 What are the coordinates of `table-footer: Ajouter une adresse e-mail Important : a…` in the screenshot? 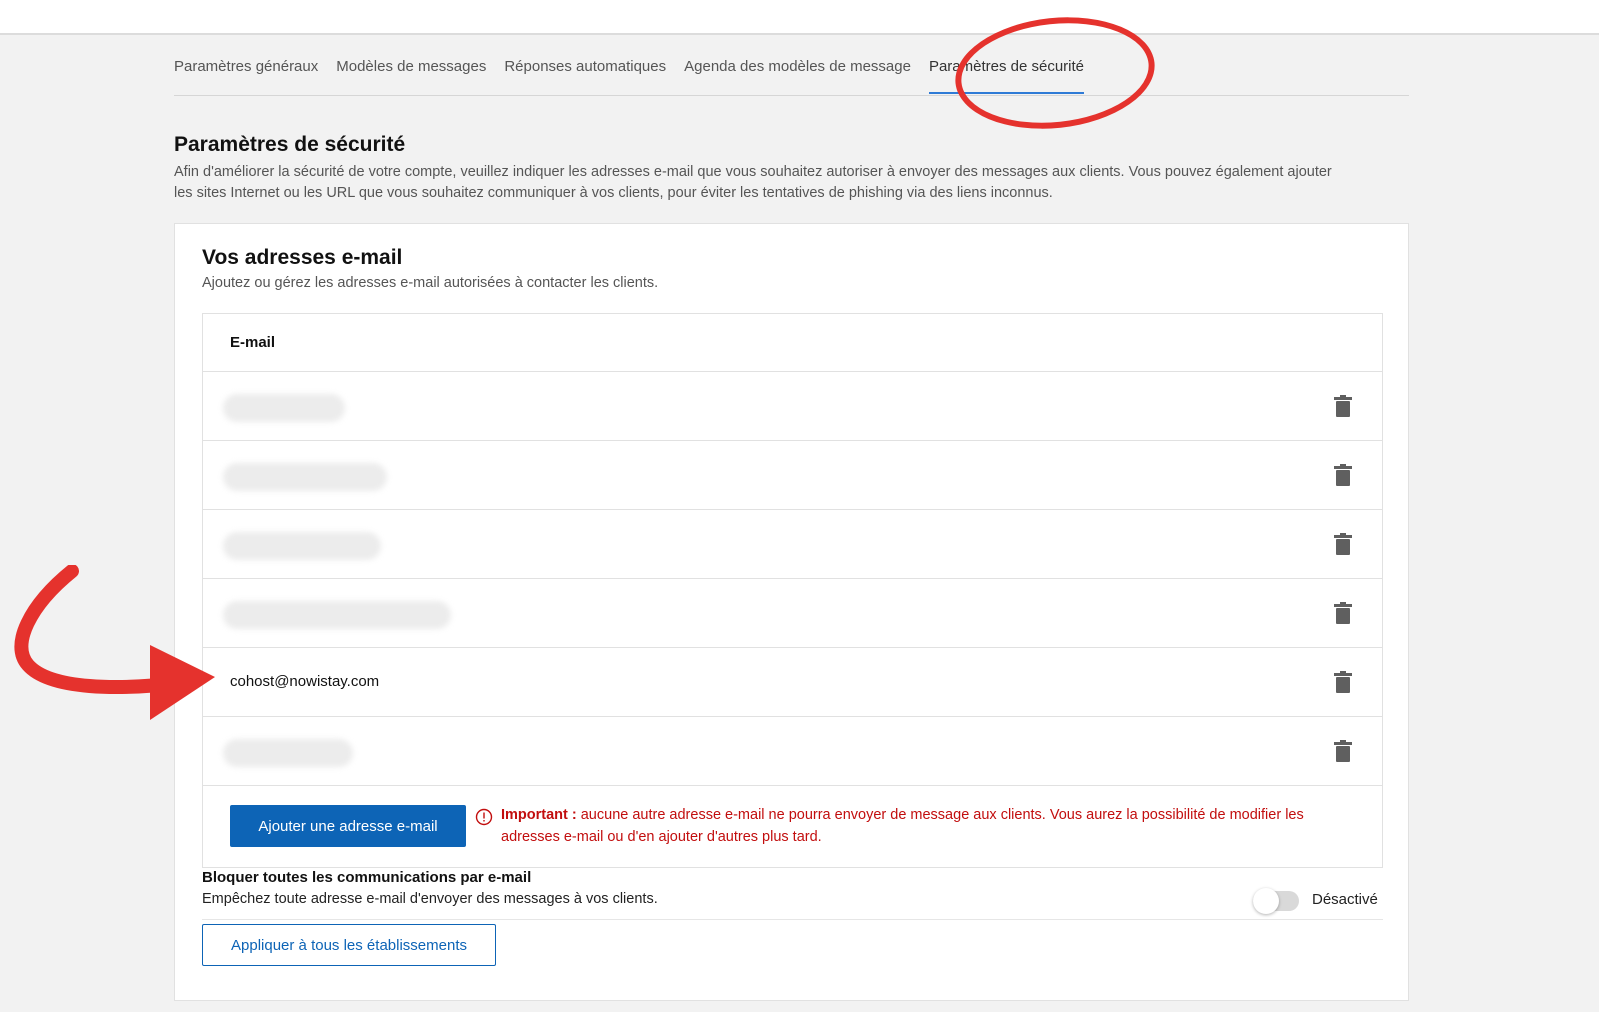 It's located at (792, 826).